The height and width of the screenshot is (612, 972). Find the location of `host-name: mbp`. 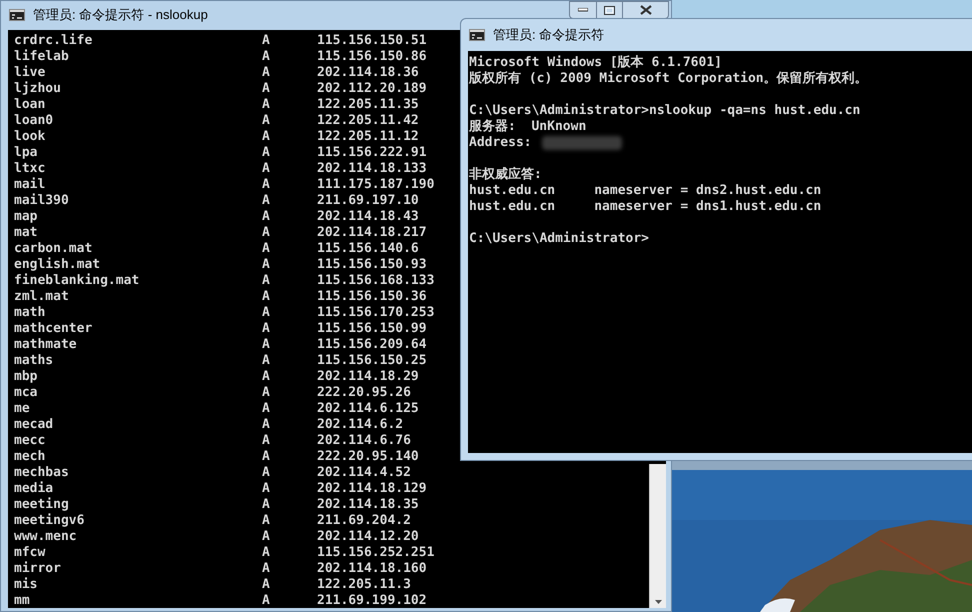

host-name: mbp is located at coordinates (26, 377).